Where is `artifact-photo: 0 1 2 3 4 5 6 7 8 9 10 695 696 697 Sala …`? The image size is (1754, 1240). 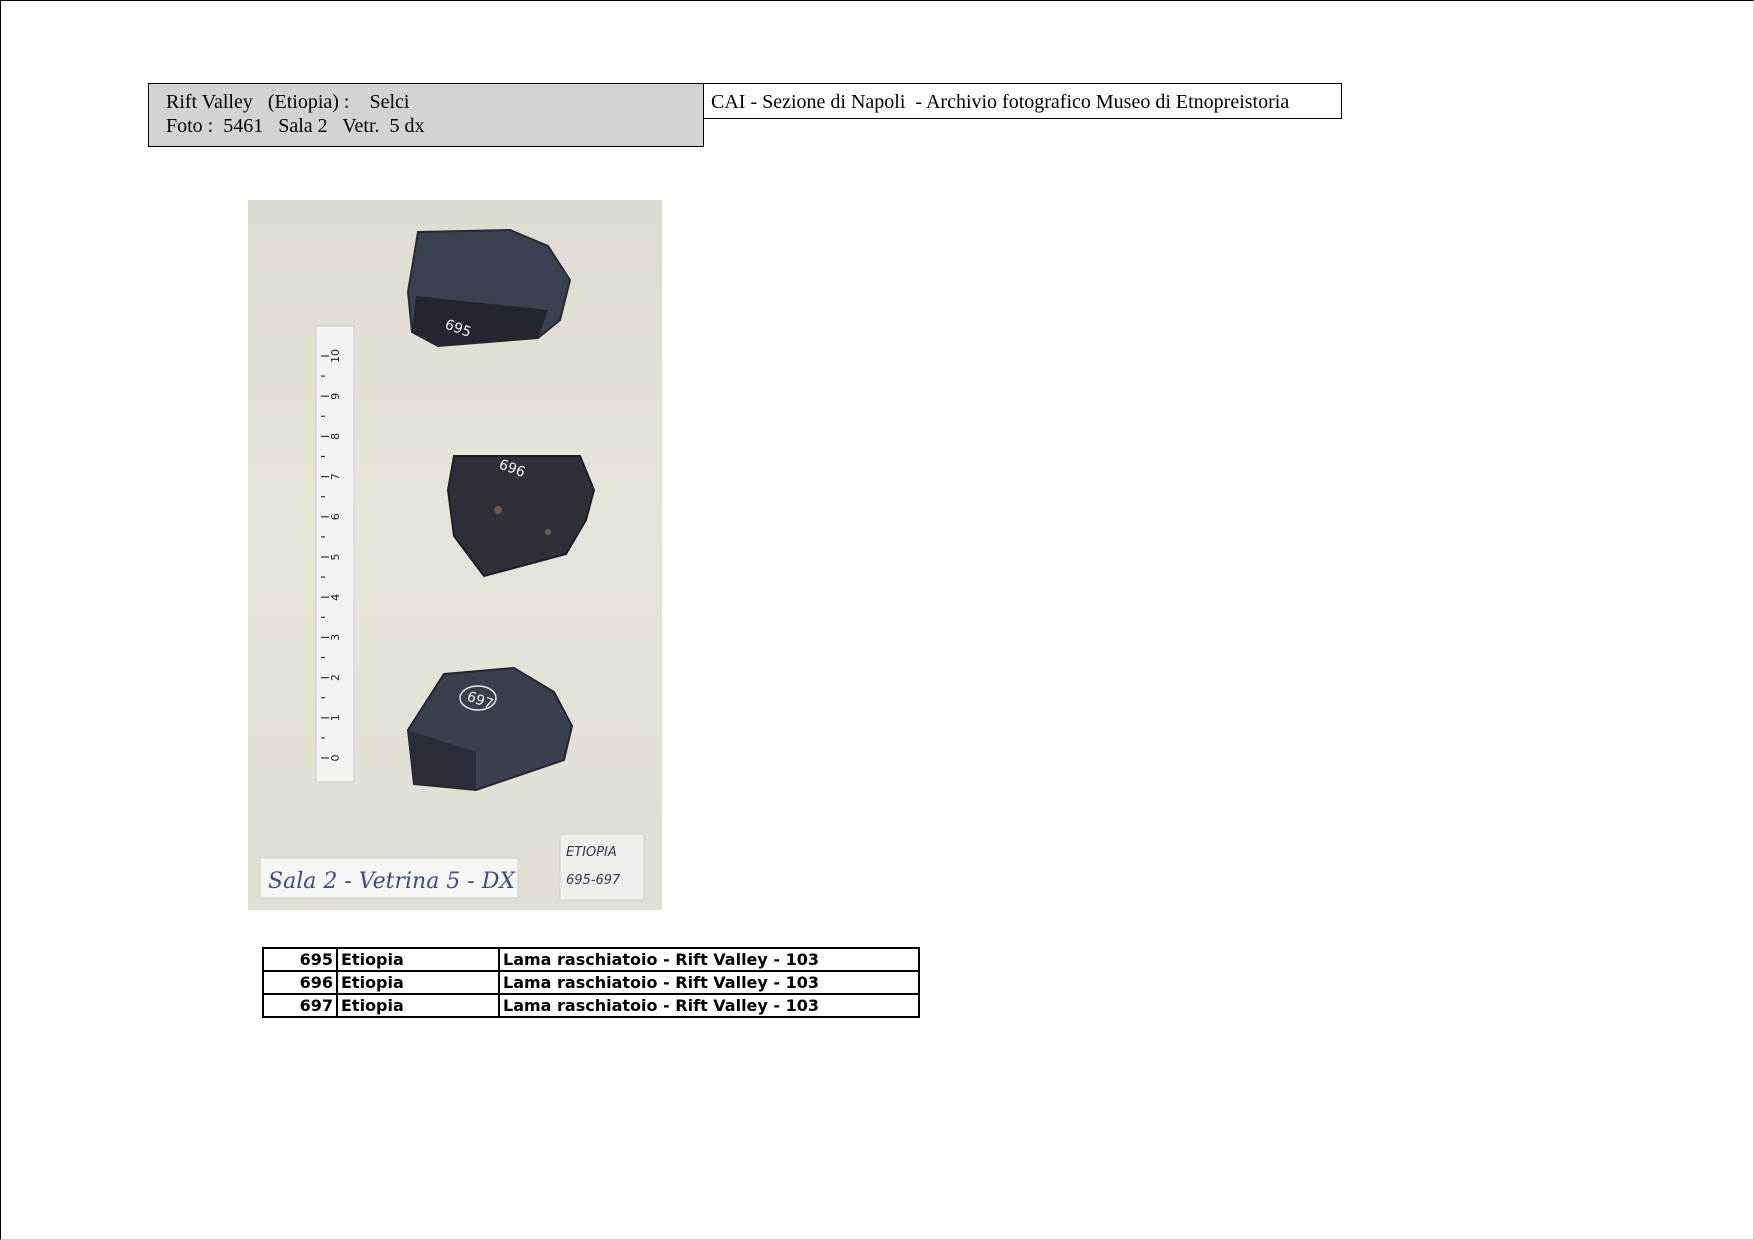
artifact-photo: 0 1 2 3 4 5 6 7 8 9 10 695 696 697 Sala … is located at coordinates (455, 555).